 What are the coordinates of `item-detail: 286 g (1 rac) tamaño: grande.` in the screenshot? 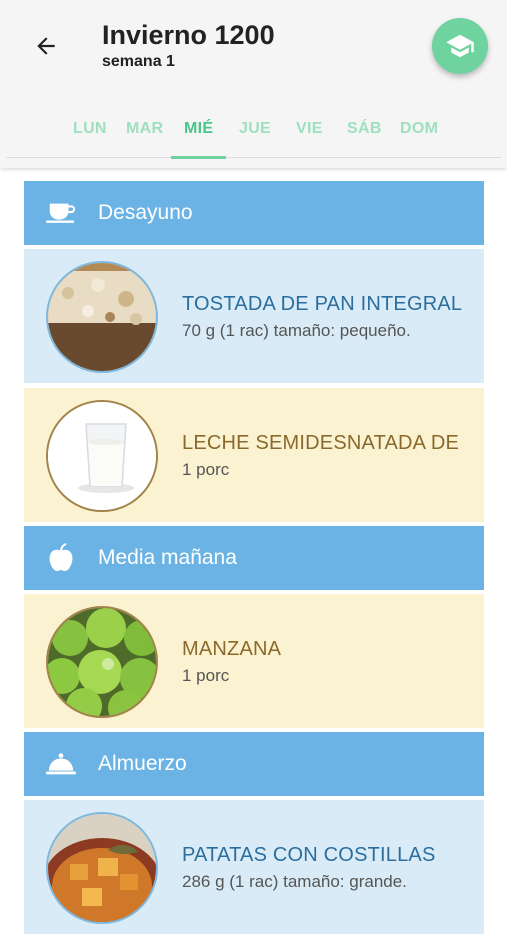 It's located at (294, 881).